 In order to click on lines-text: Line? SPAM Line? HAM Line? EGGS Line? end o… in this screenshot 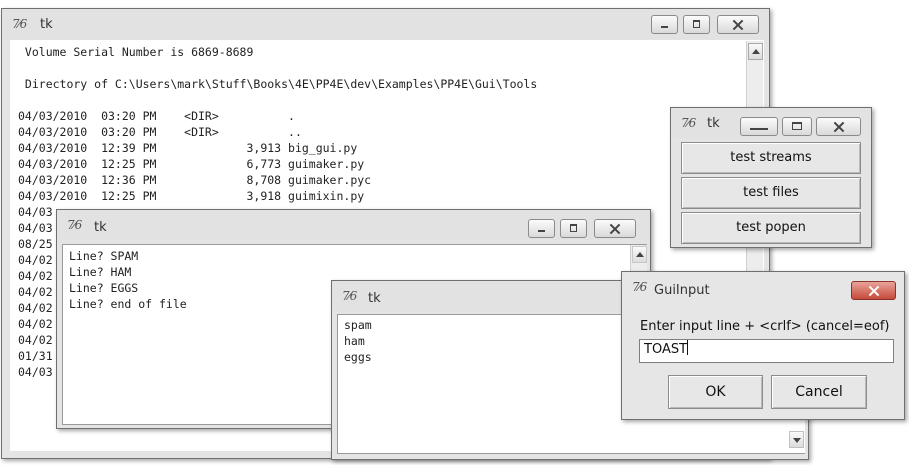, I will do `click(128, 280)`.